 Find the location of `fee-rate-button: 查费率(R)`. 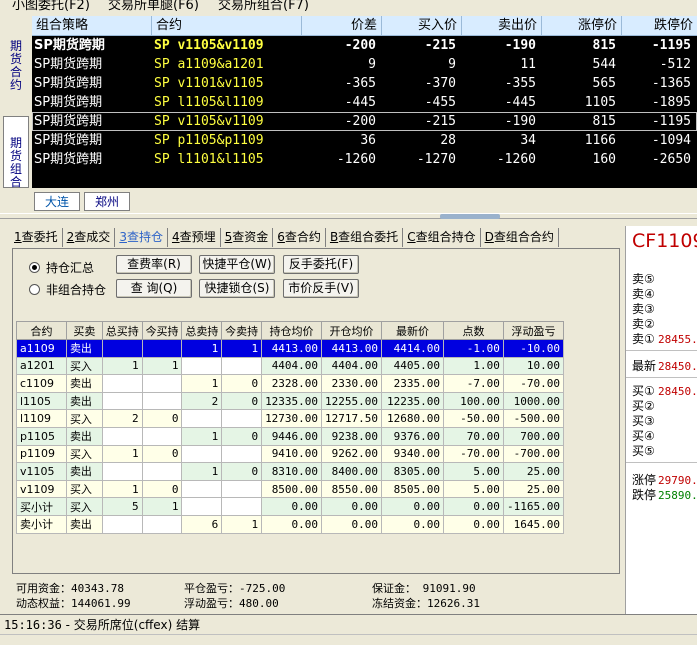

fee-rate-button: 查费率(R) is located at coordinates (154, 264).